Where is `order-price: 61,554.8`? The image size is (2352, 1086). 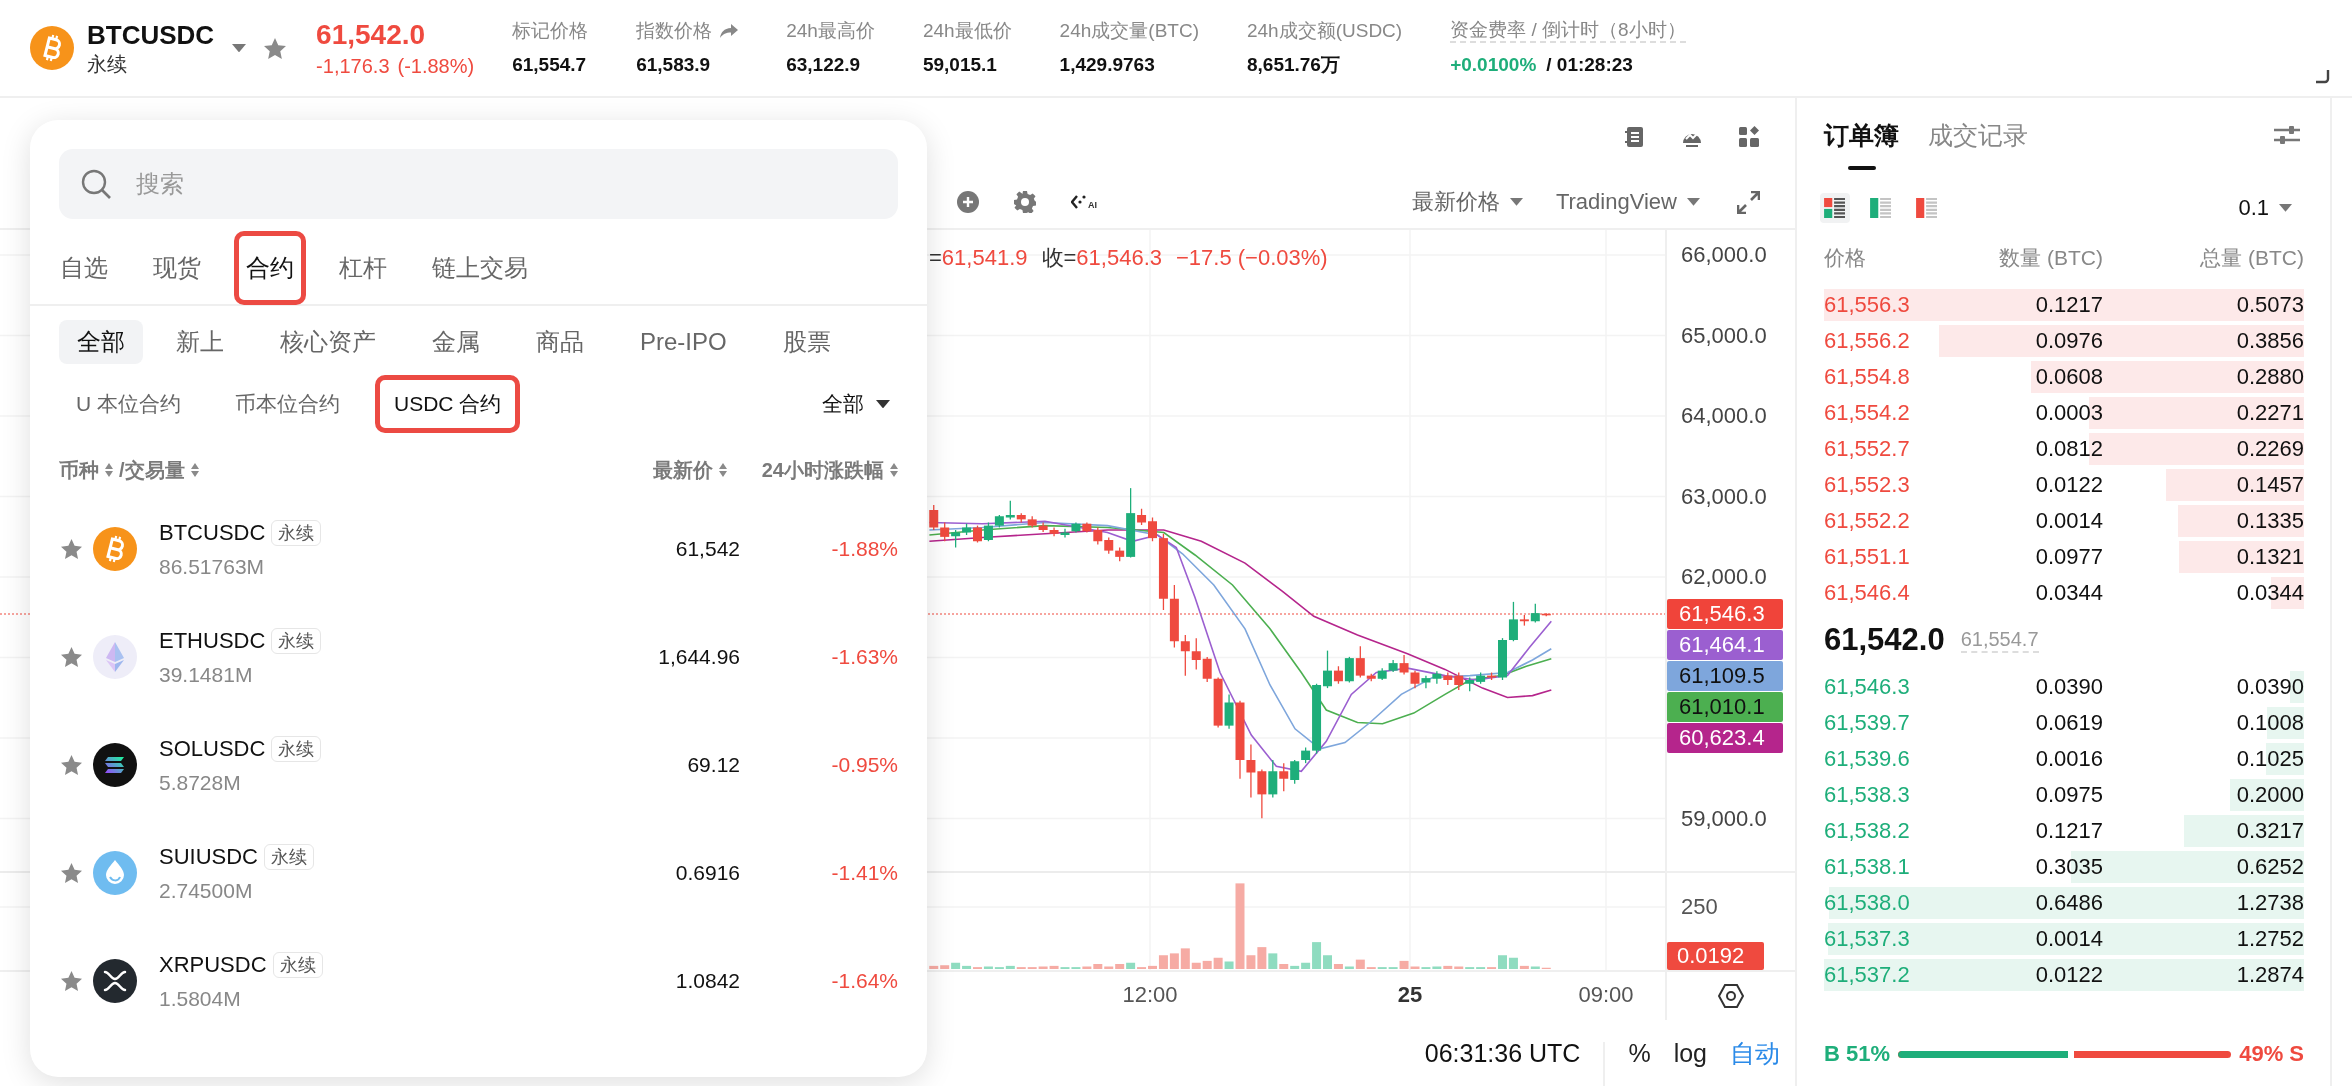
order-price: 61,554.8 is located at coordinates (1883, 377).